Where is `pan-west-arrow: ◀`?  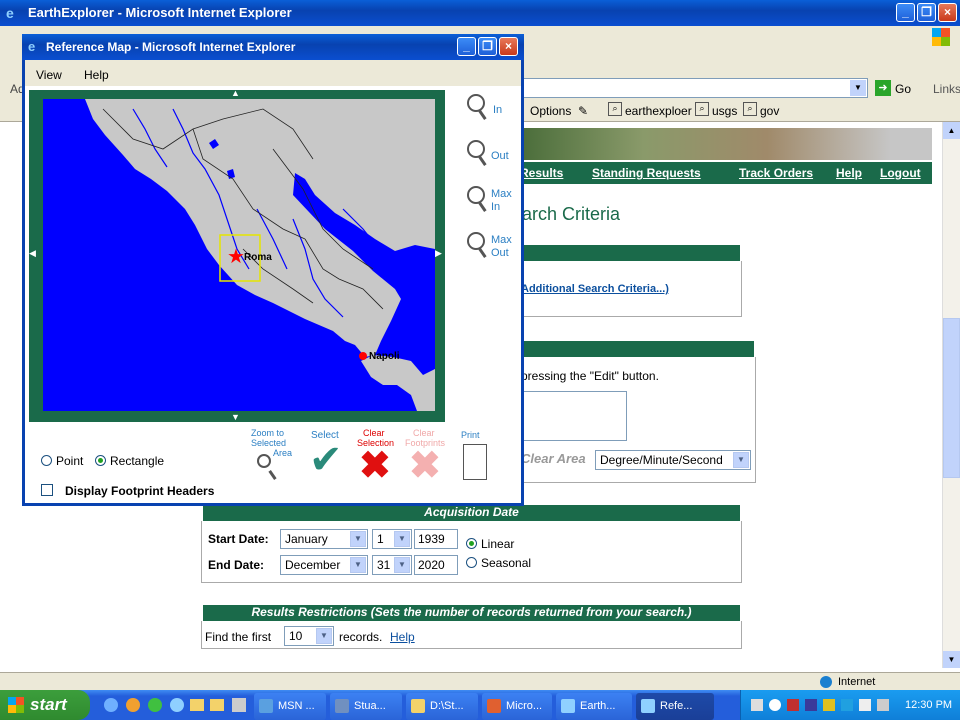
pan-west-arrow: ◀ is located at coordinates (32, 253).